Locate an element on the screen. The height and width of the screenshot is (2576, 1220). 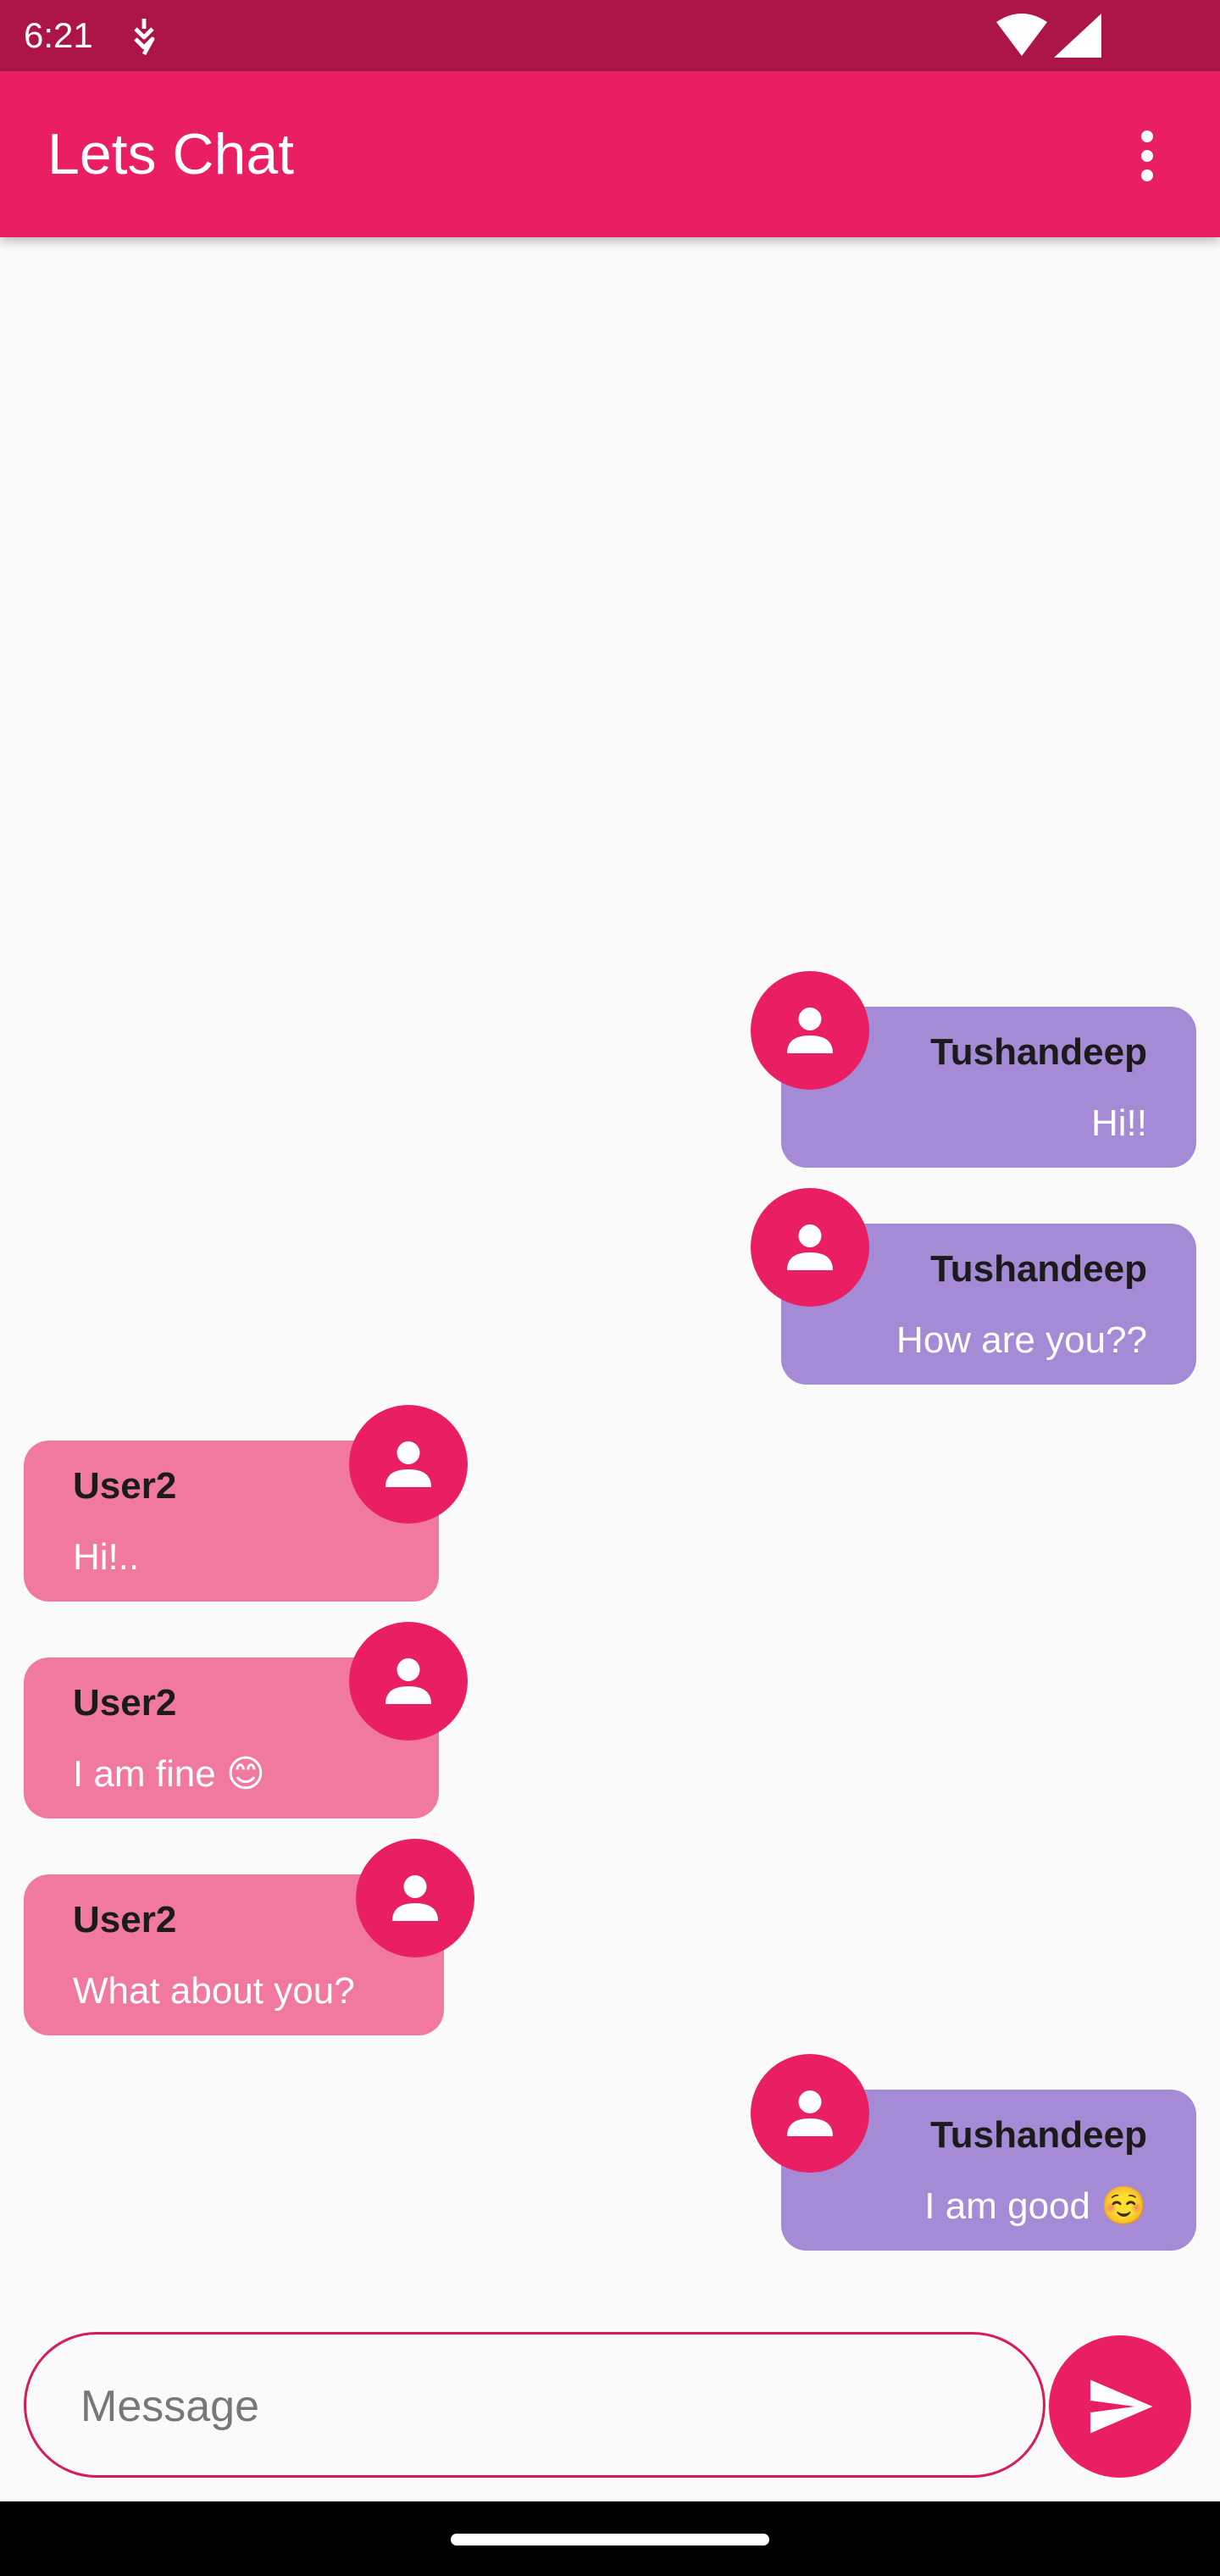
more-vert-icon is located at coordinates (1147, 156).